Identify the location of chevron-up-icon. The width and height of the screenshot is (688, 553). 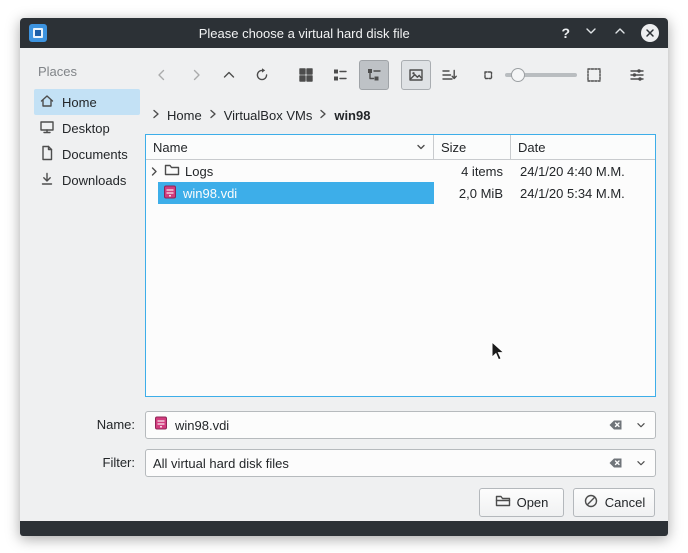
(620, 33).